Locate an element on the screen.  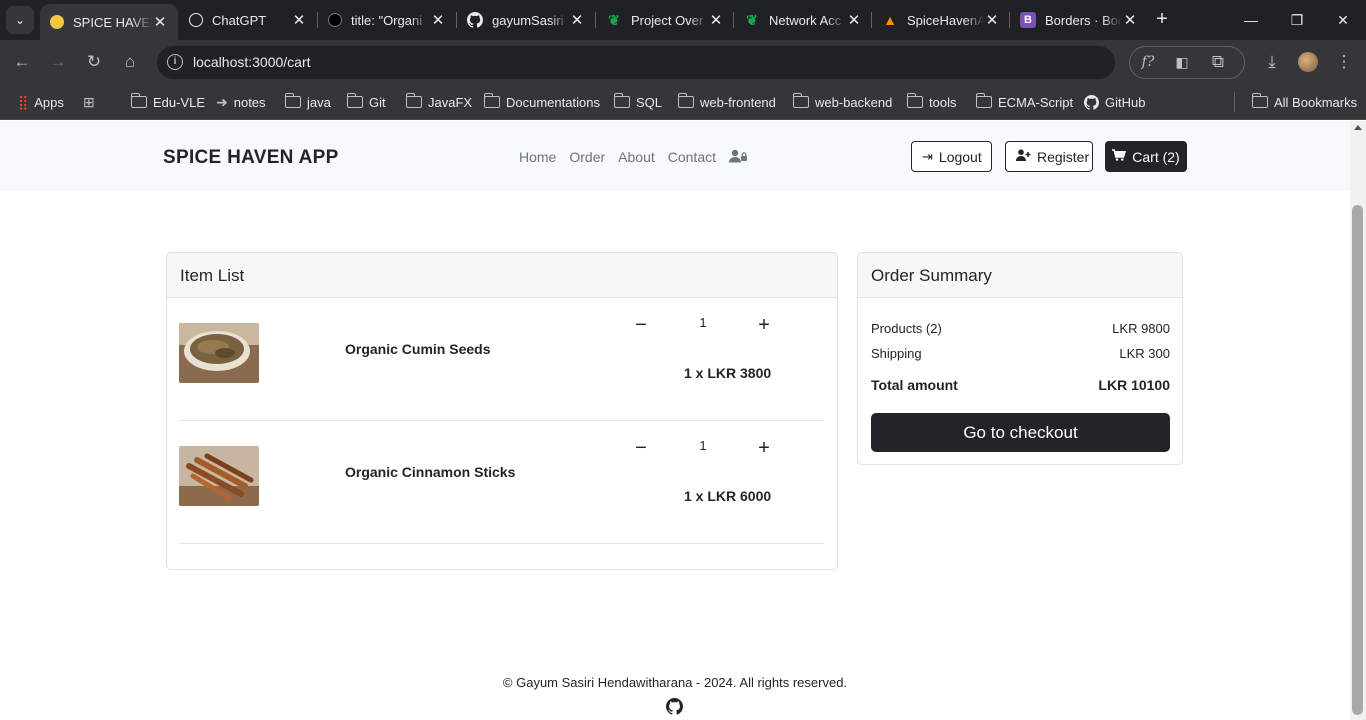
window-close-icon: ✕ is located at coordinates (1343, 20).